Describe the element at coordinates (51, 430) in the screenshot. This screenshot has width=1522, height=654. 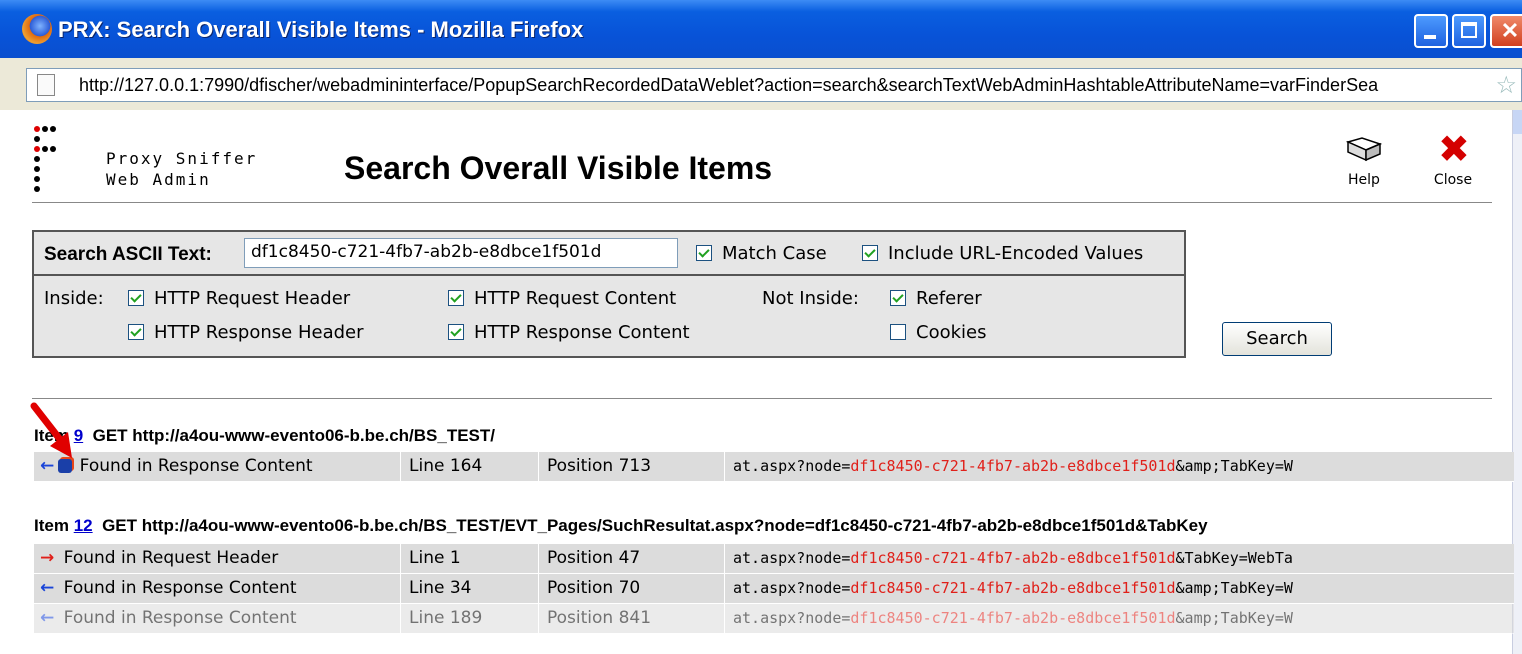
I see `annotation-arrow-icon` at that location.